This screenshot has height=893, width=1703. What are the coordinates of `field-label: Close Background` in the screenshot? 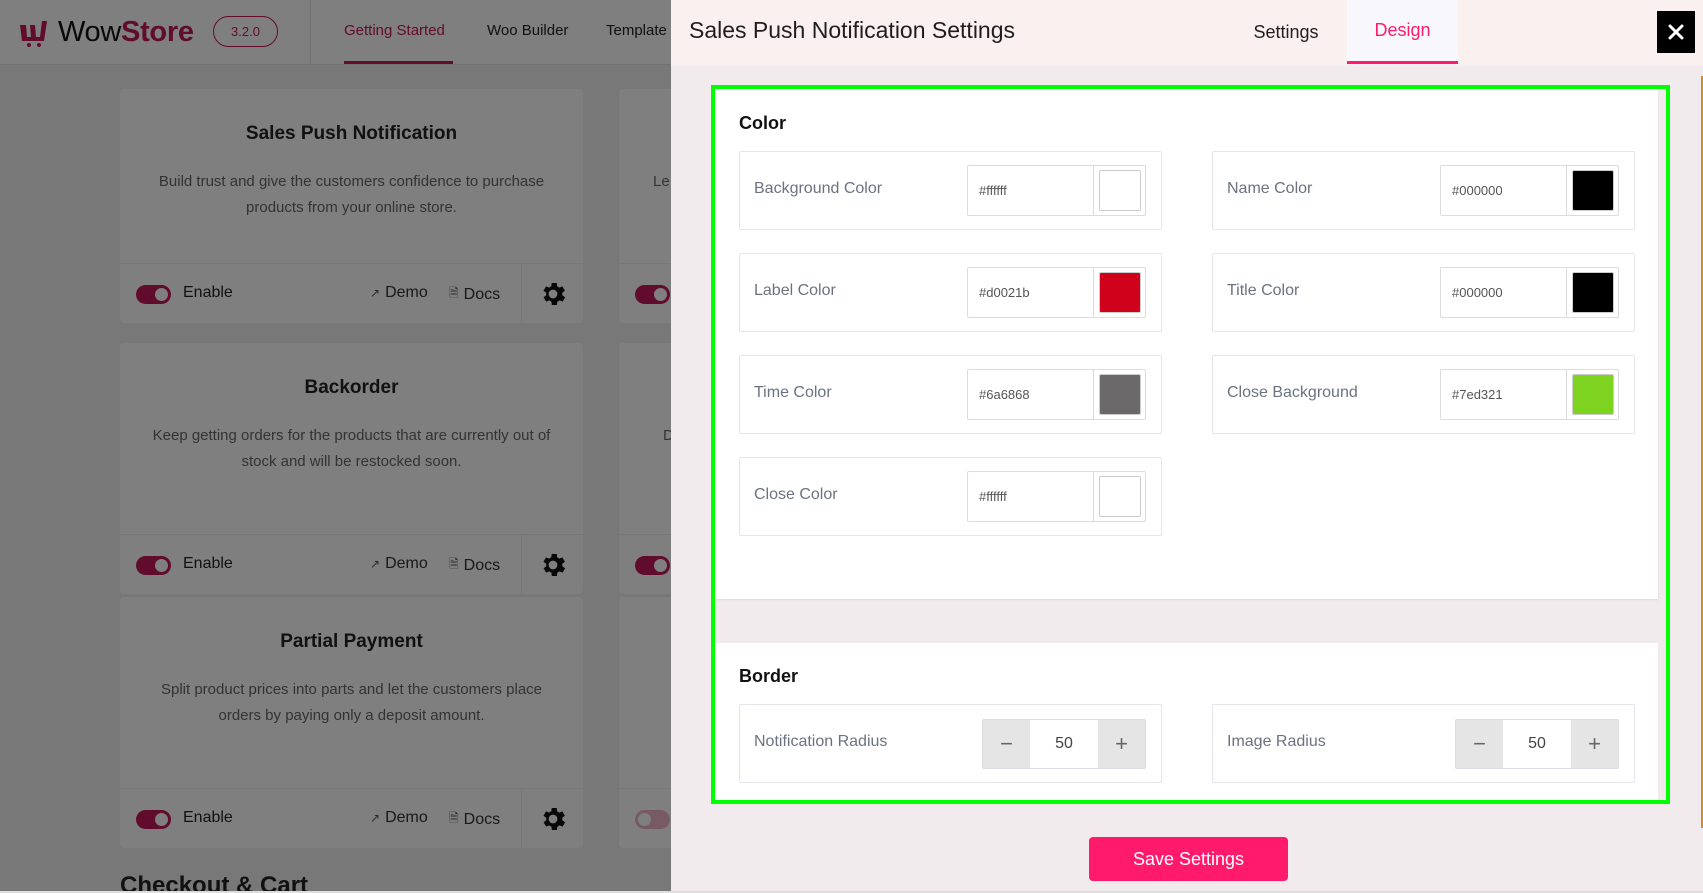 It's located at (1292, 392).